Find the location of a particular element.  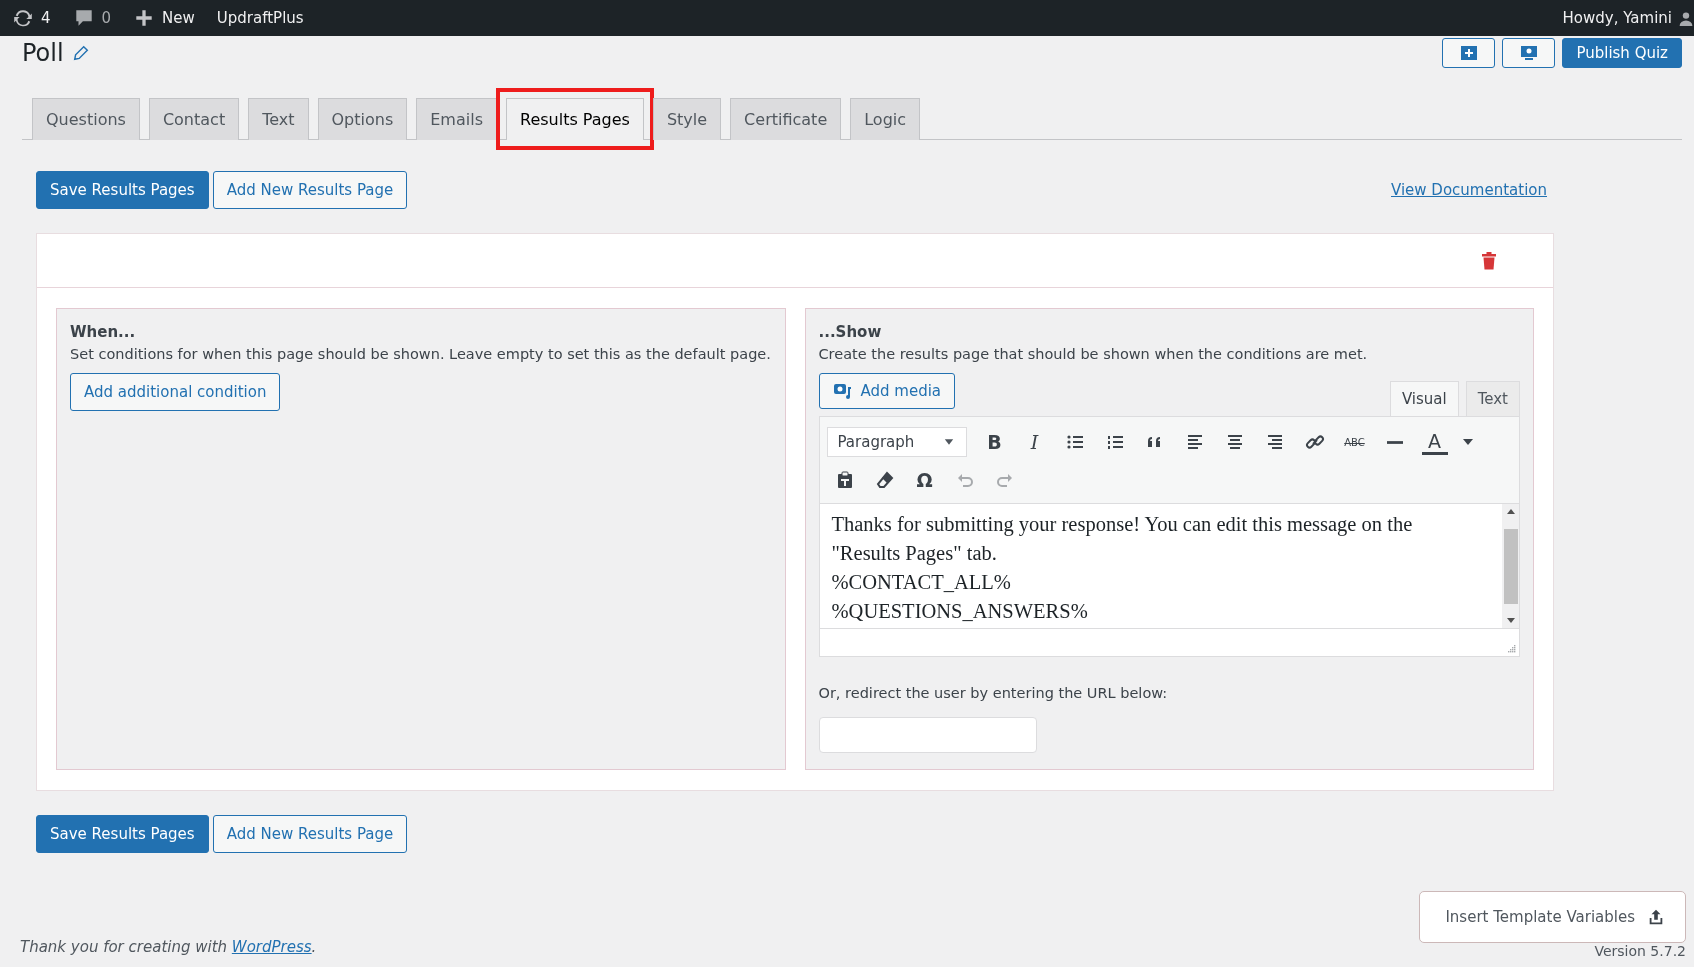

media-icon is located at coordinates (842, 391).